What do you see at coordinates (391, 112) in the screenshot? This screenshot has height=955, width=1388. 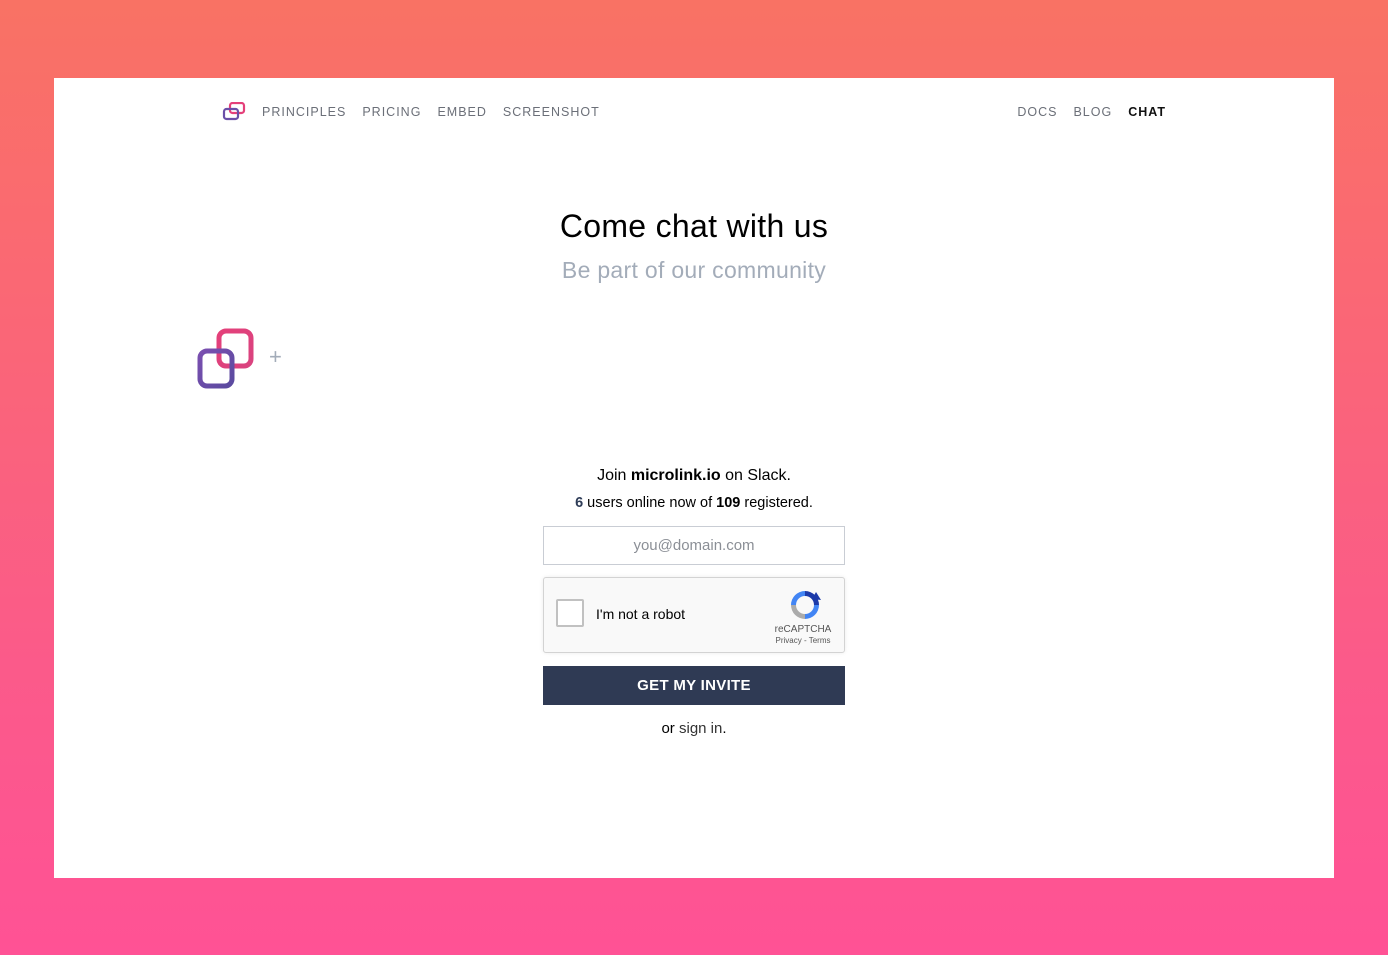 I see `nav-pricing: PRICING` at bounding box center [391, 112].